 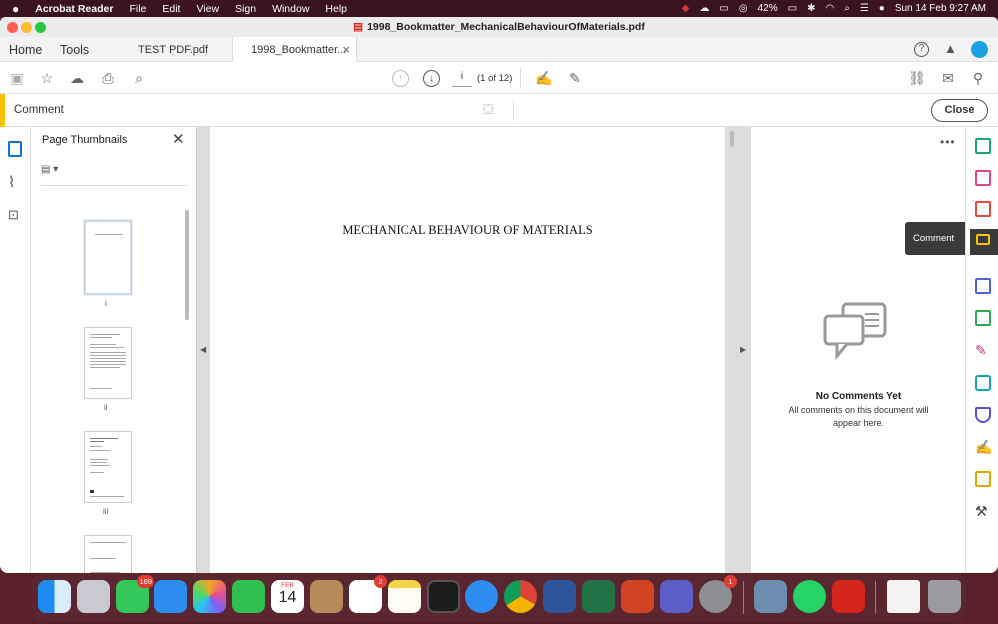 What do you see at coordinates (13, 215) in the screenshot?
I see `security-lock-icon: ⊡` at bounding box center [13, 215].